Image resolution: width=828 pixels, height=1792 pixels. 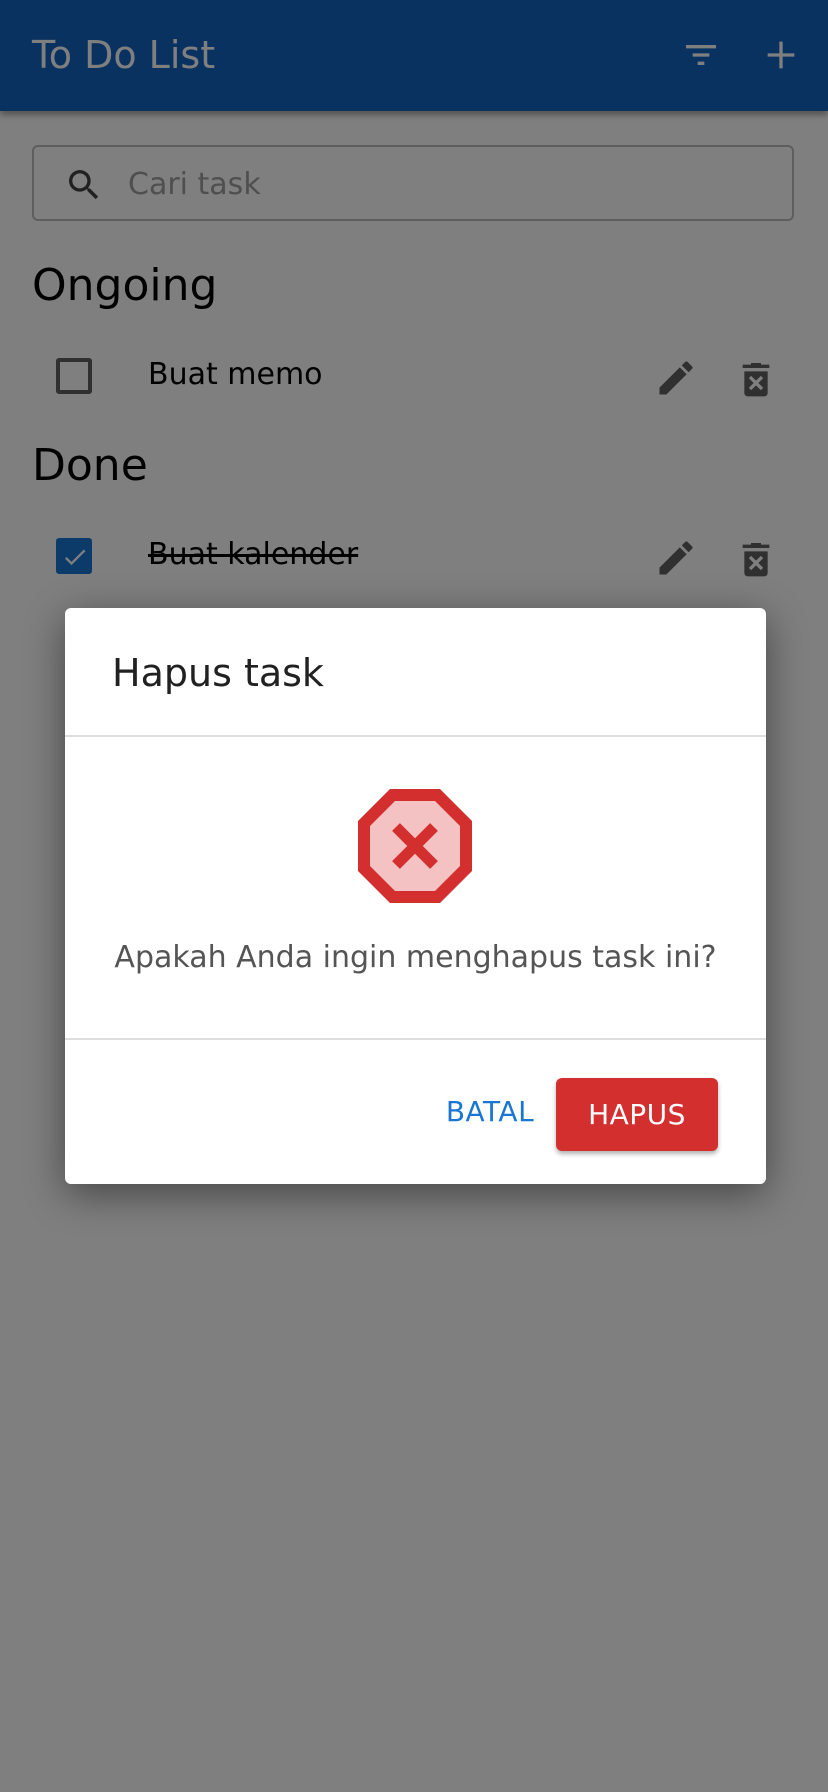 What do you see at coordinates (415, 846) in the screenshot?
I see `error-octagon-icon` at bounding box center [415, 846].